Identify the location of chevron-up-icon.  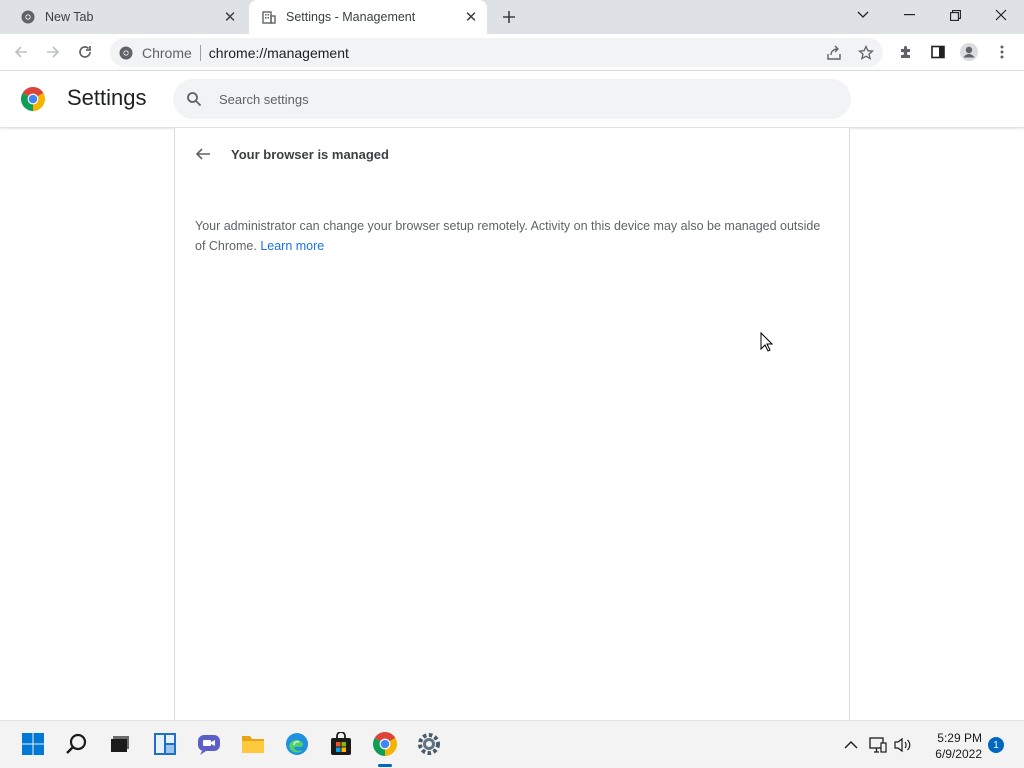
(851, 745).